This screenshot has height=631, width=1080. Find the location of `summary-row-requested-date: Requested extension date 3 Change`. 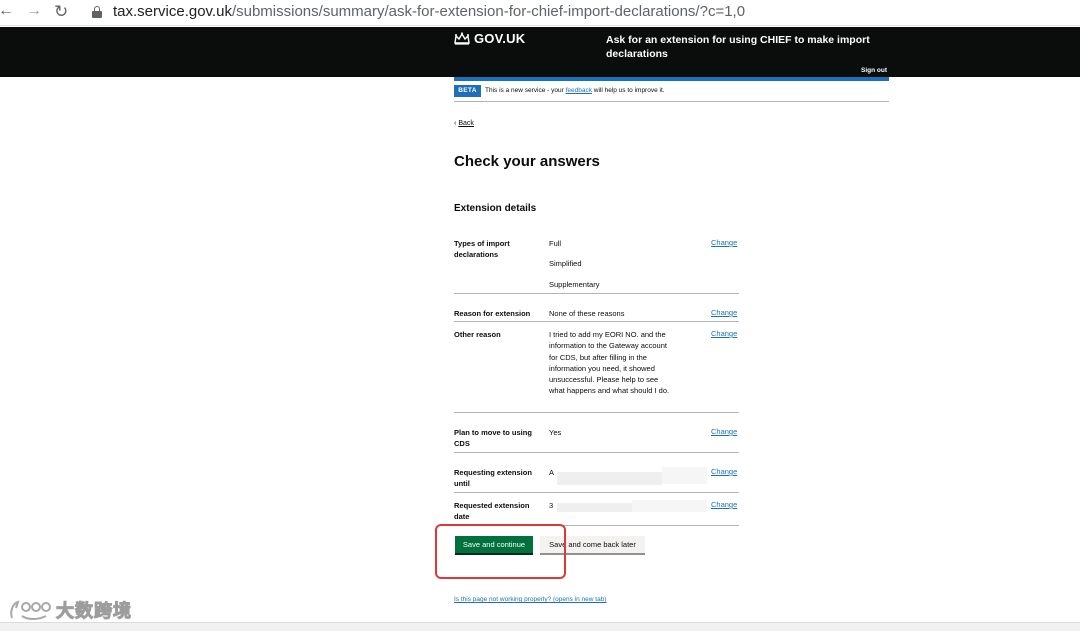

summary-row-requested-date: Requested extension date 3 Change is located at coordinates (596, 513).